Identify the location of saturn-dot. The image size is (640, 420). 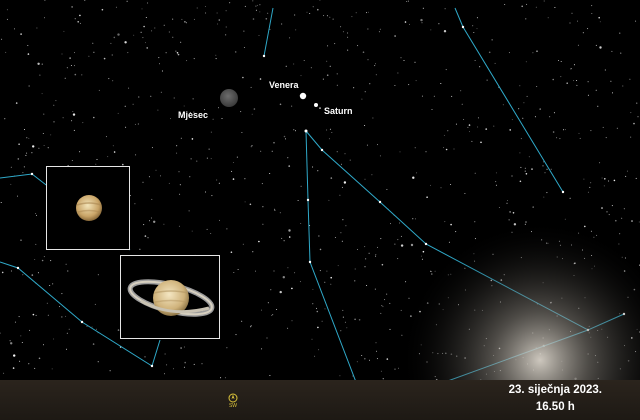
(316, 105).